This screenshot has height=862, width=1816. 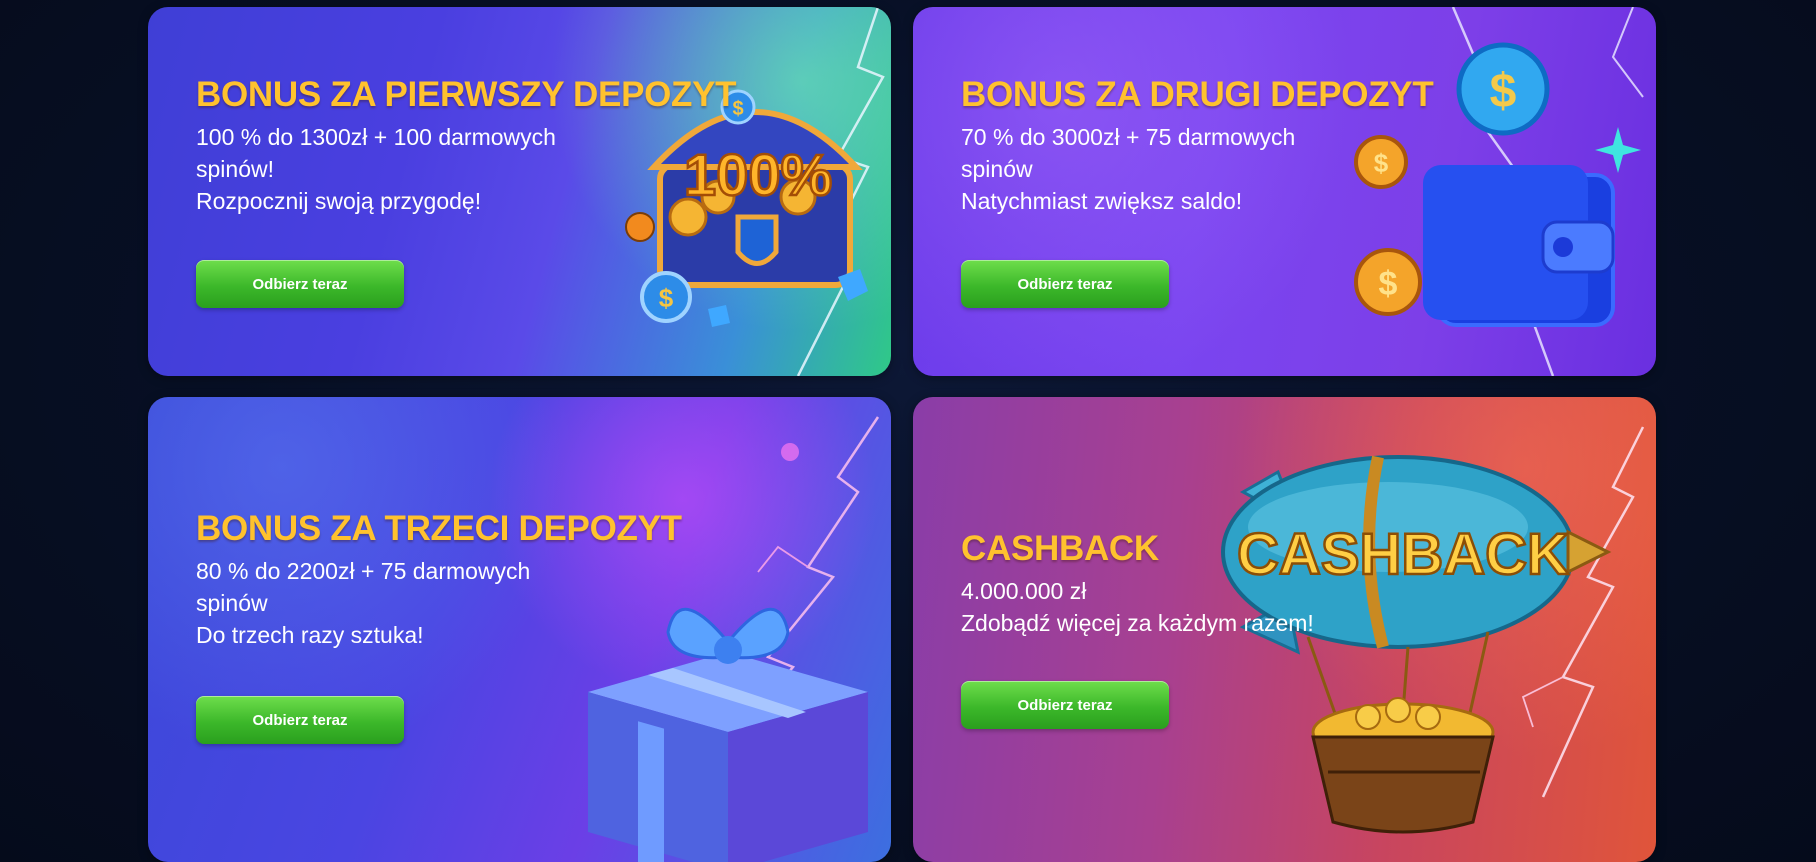 What do you see at coordinates (339, 201) in the screenshot?
I see `card-text-line: Rozpocznij swoją przygodę!` at bounding box center [339, 201].